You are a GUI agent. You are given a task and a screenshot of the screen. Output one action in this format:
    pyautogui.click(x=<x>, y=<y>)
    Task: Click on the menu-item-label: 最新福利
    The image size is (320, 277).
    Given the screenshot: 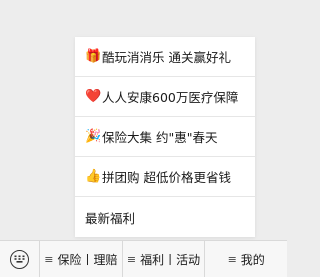 What is the action you would take?
    pyautogui.click(x=110, y=218)
    